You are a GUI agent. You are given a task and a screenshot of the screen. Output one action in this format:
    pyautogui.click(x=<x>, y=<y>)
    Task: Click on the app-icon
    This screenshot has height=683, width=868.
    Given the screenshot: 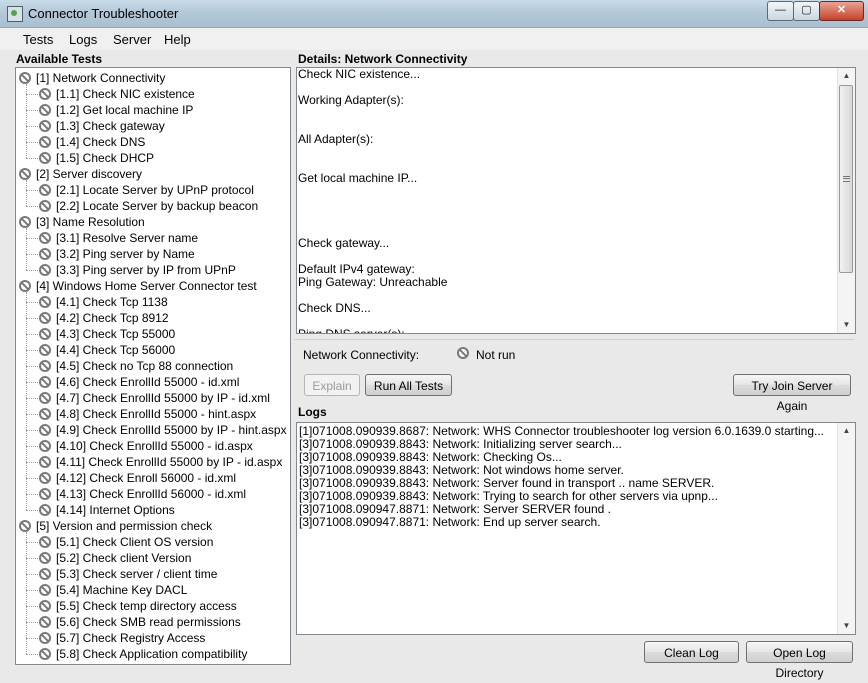 What is the action you would take?
    pyautogui.click(x=15, y=14)
    